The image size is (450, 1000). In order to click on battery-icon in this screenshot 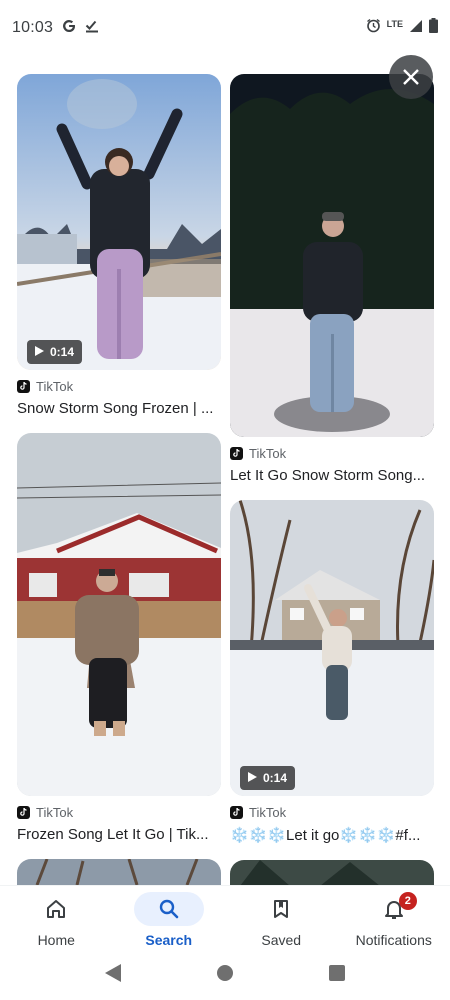, I will do `click(433, 28)`.